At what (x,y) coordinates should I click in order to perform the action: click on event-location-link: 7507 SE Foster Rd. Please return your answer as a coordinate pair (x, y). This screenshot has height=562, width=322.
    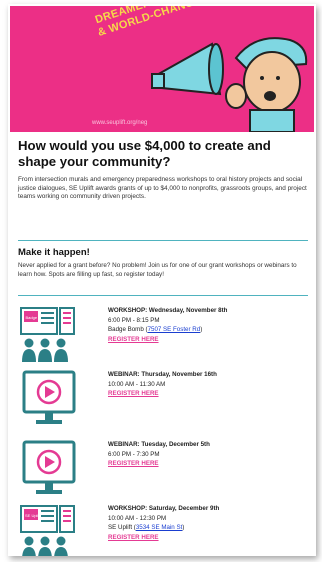
    Looking at the image, I should click on (174, 329).